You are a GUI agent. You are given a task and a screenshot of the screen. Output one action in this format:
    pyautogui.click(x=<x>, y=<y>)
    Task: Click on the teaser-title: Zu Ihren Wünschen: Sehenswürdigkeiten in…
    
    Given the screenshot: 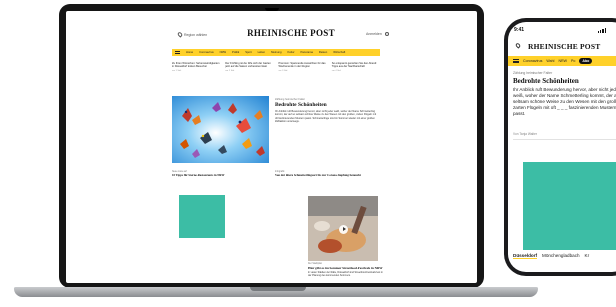 What is the action you would take?
    pyautogui.click(x=196, y=65)
    